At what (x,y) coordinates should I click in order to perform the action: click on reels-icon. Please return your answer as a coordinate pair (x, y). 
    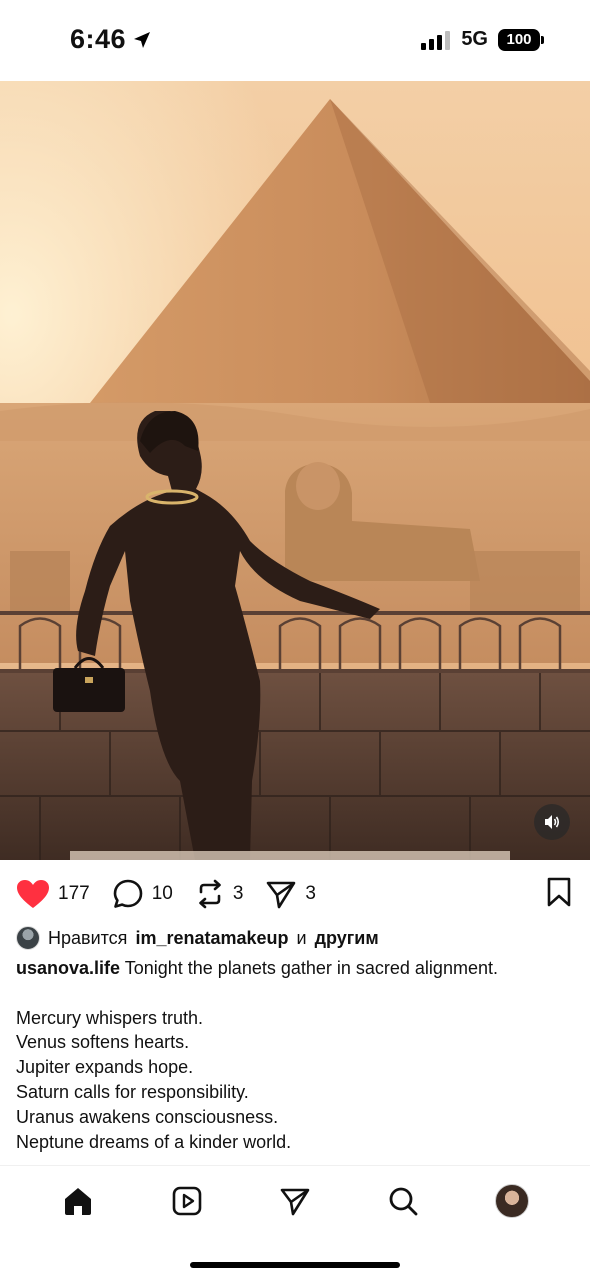
    Looking at the image, I should click on (186, 1200).